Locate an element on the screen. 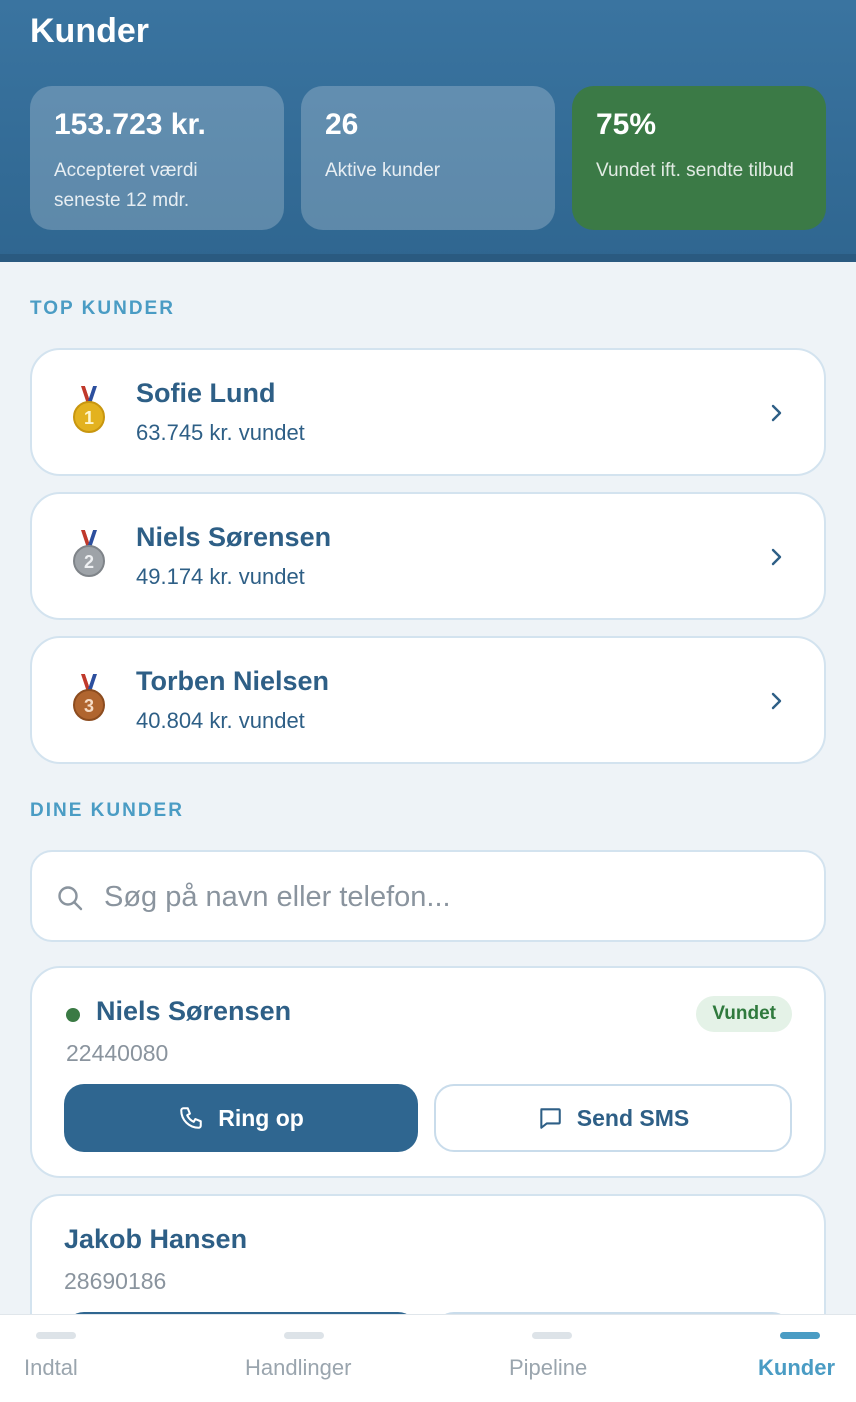 This screenshot has width=856, height=1402. tab-label: Indtal is located at coordinates (51, 1367).